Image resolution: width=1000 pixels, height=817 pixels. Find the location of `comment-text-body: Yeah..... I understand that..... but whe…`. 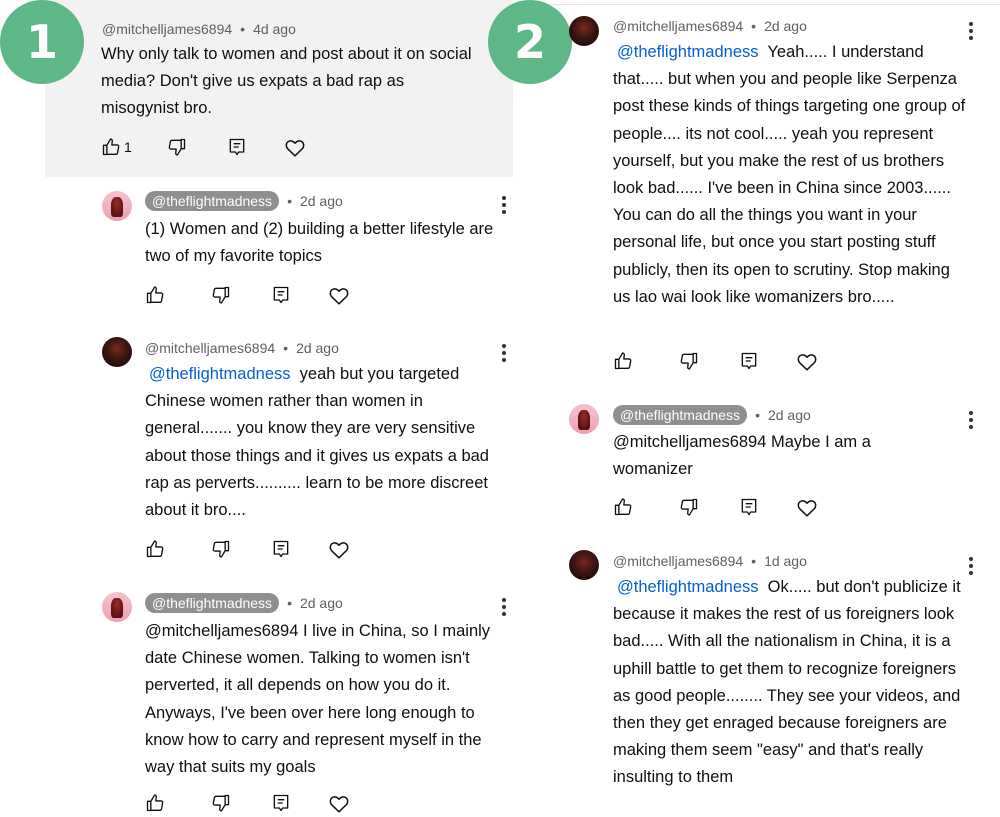

comment-text-body: Yeah..... I understand that..... but whe… is located at coordinates (789, 174).